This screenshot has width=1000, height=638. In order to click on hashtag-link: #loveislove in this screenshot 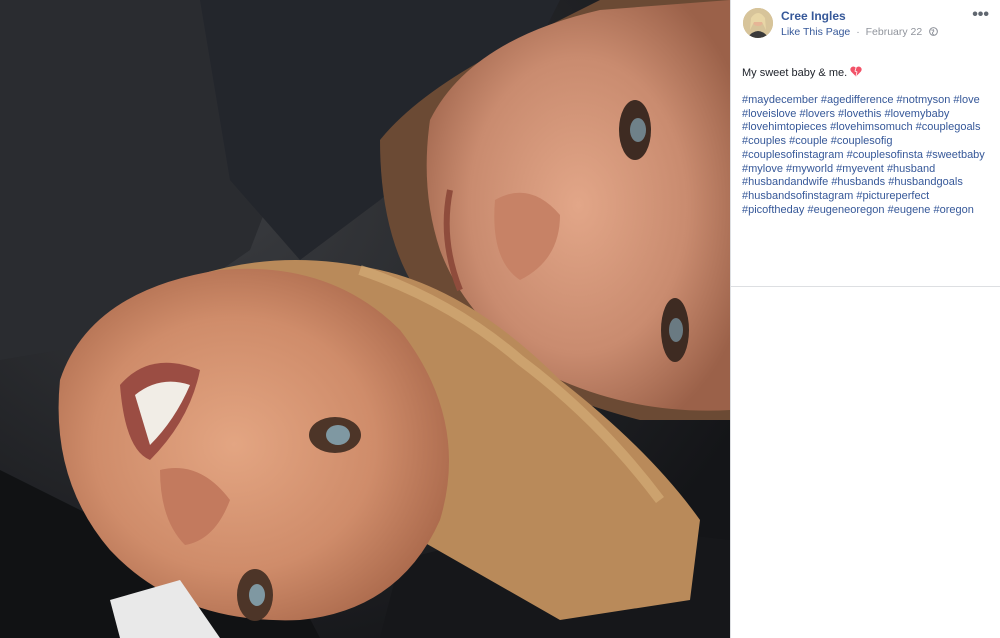, I will do `click(769, 114)`.